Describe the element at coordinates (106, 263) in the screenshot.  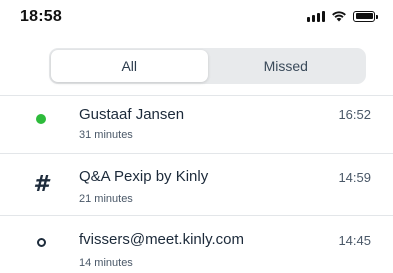
I see `call-duration: 14 minutes` at that location.